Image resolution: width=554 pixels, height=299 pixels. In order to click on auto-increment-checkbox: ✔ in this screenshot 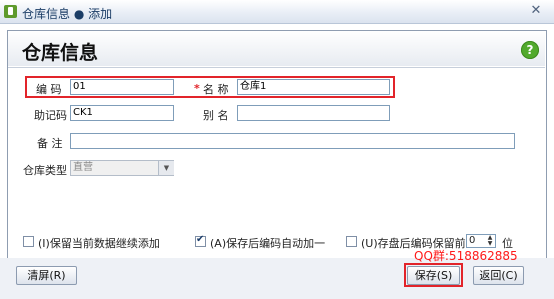, I will do `click(200, 240)`.